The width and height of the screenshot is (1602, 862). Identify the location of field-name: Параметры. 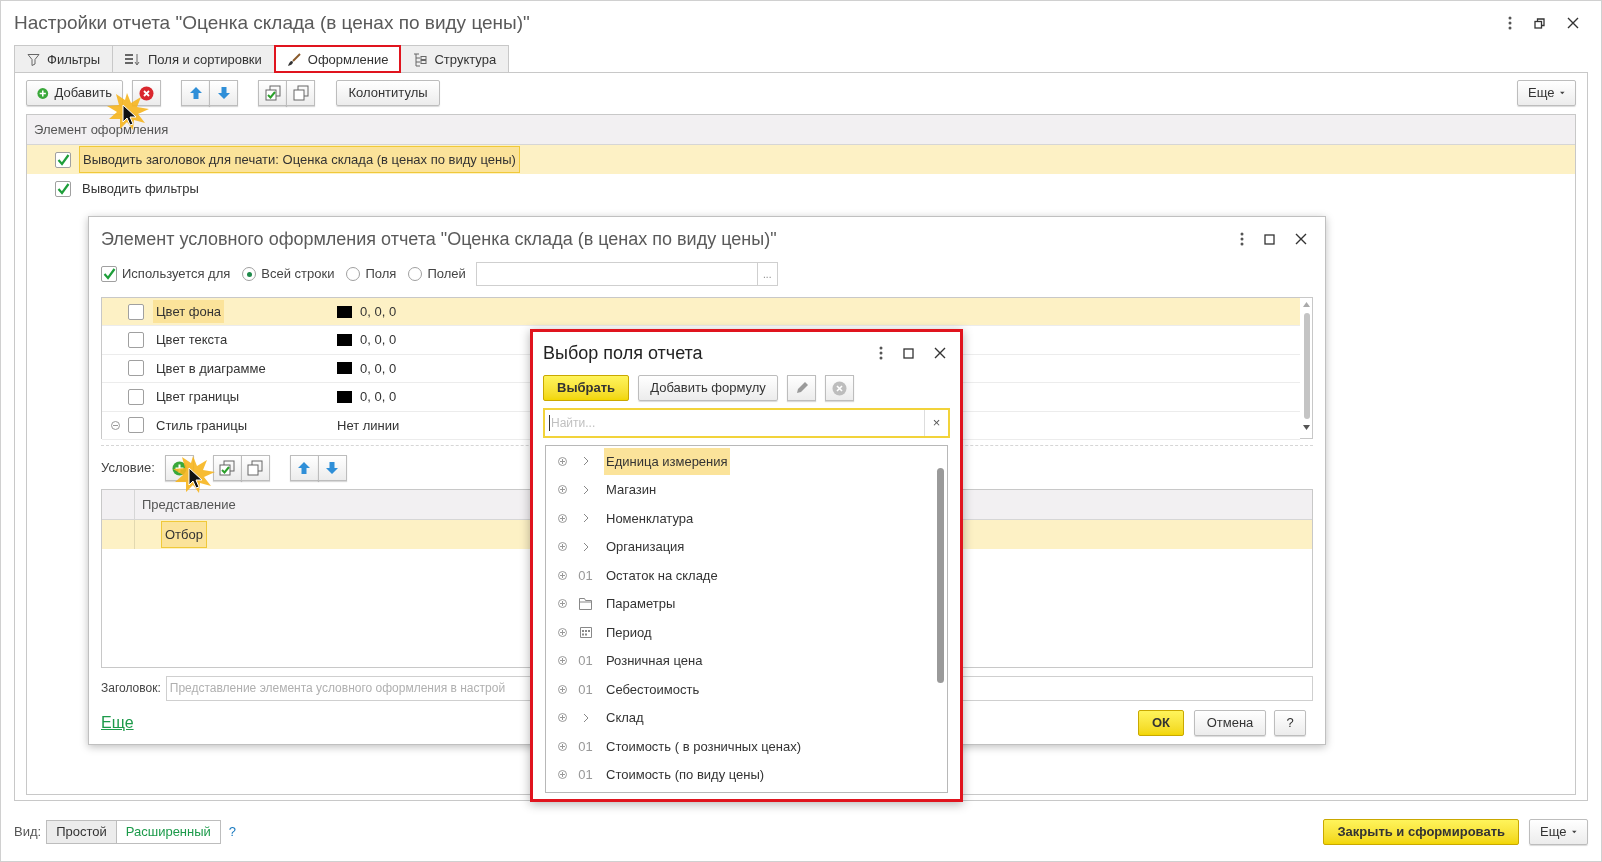
(641, 604).